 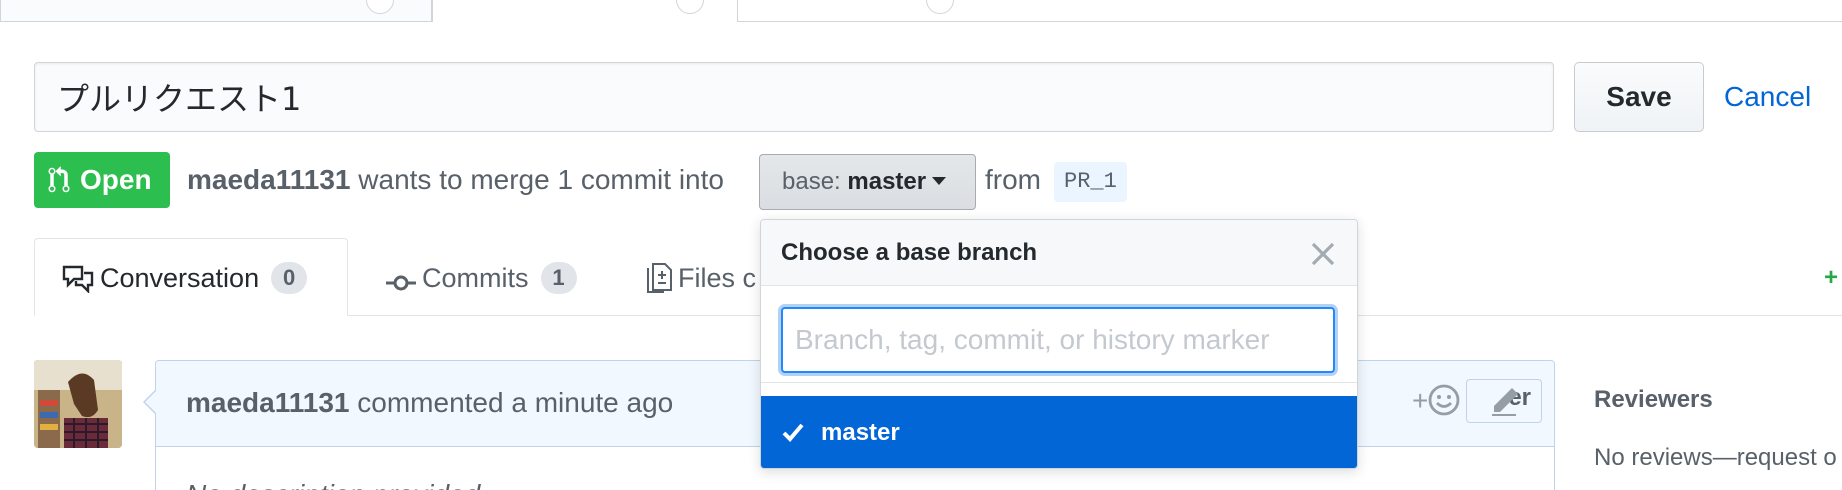 I want to click on base-branch-selector: base: master, so click(x=867, y=182).